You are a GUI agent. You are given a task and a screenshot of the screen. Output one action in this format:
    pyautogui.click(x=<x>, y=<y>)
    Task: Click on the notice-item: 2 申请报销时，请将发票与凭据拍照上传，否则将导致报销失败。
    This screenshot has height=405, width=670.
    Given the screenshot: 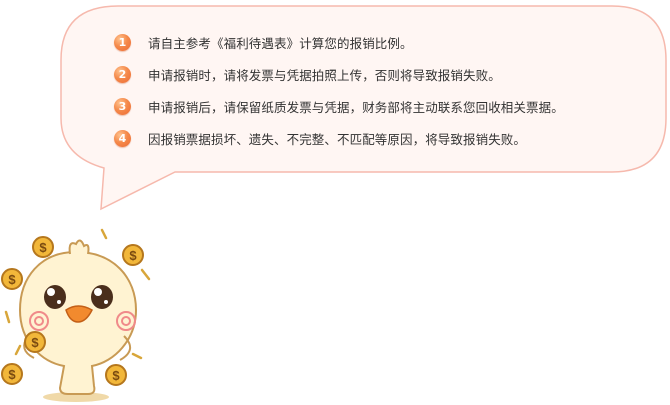 What is the action you would take?
    pyautogui.click(x=339, y=74)
    